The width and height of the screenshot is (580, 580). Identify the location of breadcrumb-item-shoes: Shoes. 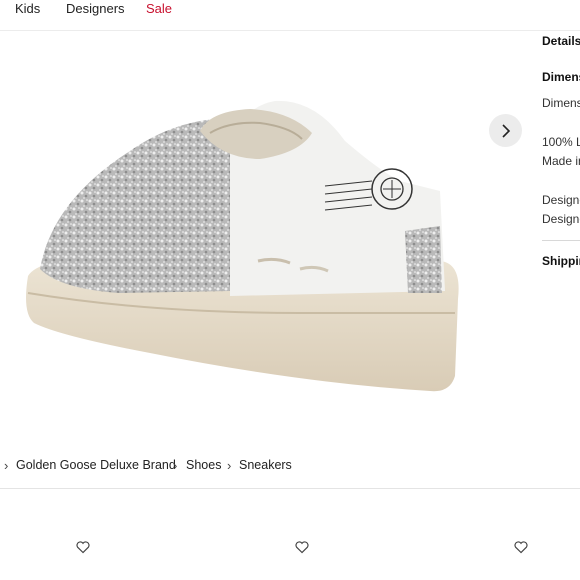
(203, 465).